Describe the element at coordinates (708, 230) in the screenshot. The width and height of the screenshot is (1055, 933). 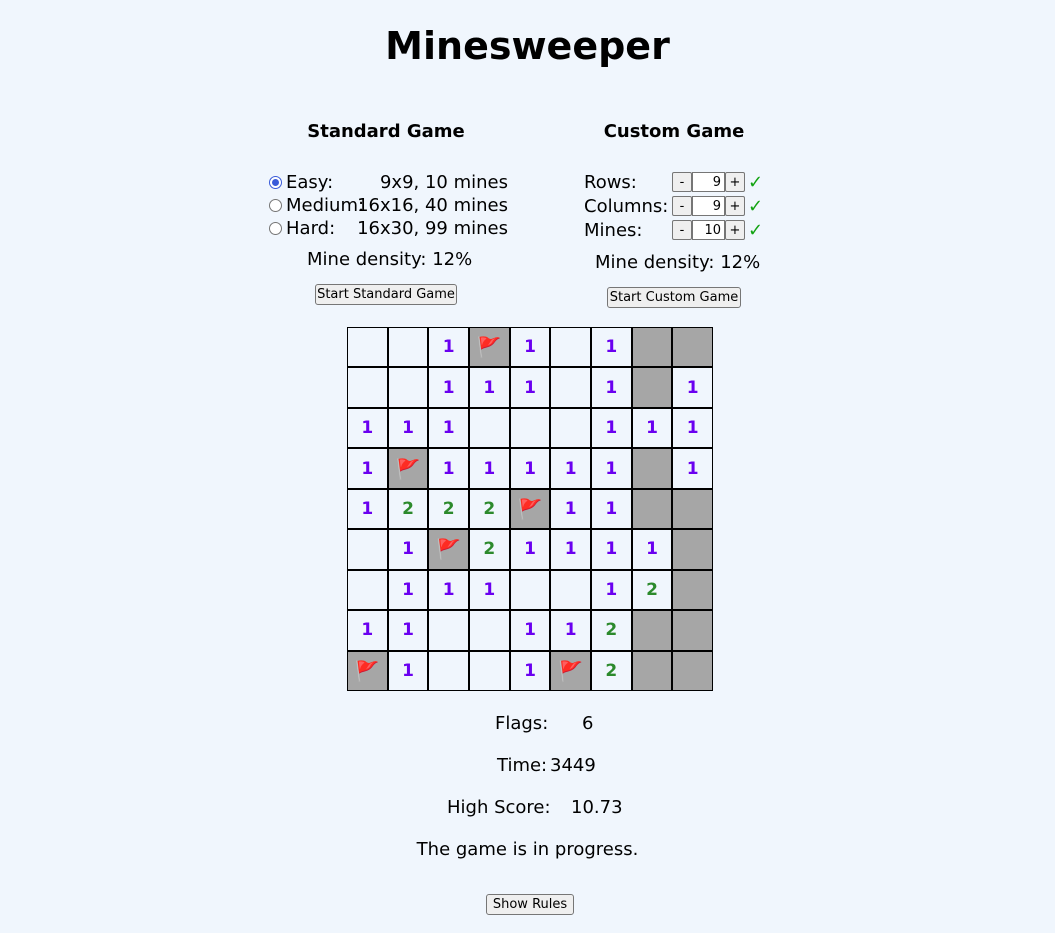
I see `mines-input: 10` at that location.